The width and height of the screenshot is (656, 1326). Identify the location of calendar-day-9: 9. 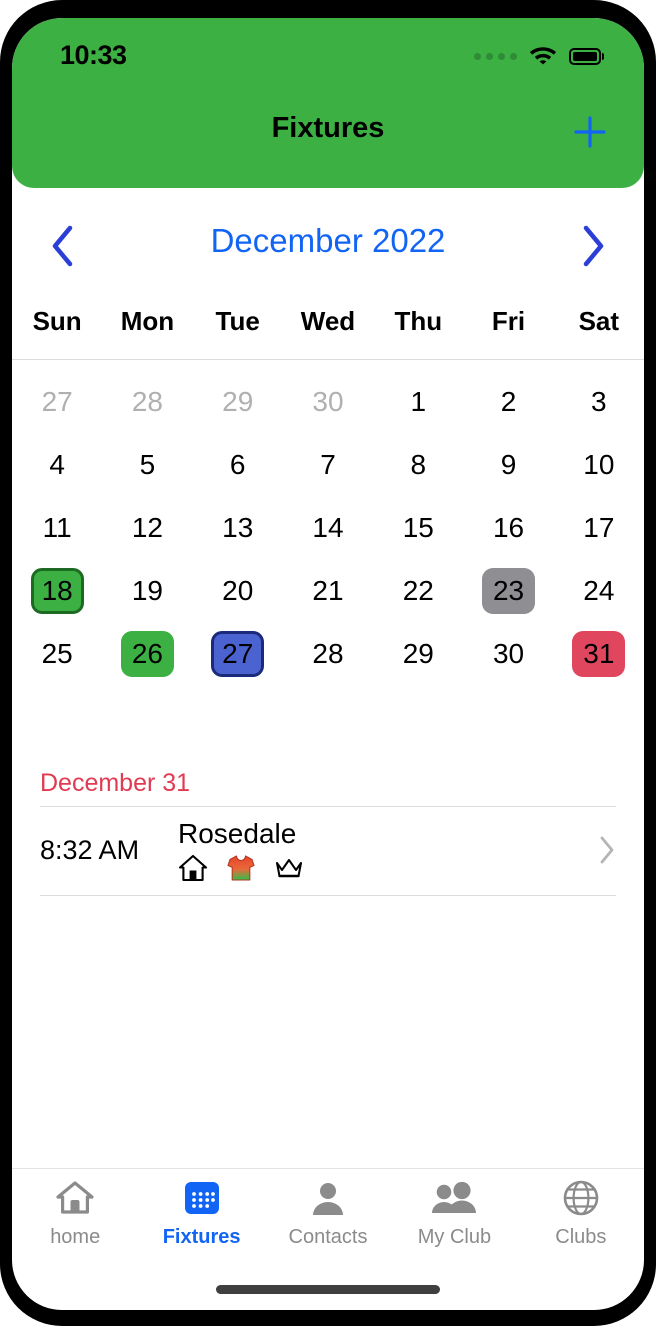
(508, 464).